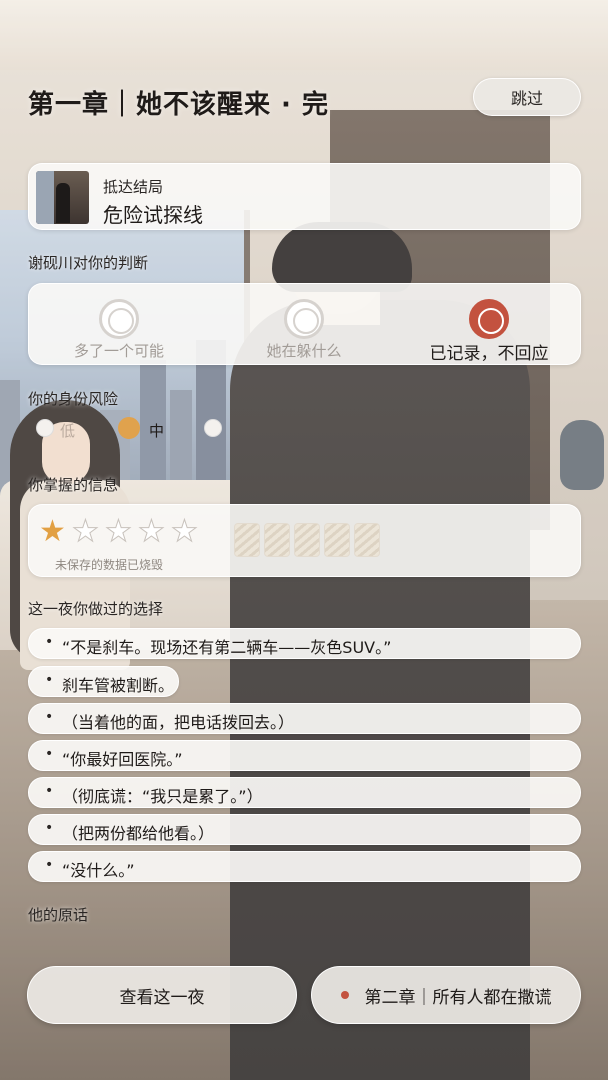  I want to click on judgment-option: 多了一个可能, so click(119, 325).